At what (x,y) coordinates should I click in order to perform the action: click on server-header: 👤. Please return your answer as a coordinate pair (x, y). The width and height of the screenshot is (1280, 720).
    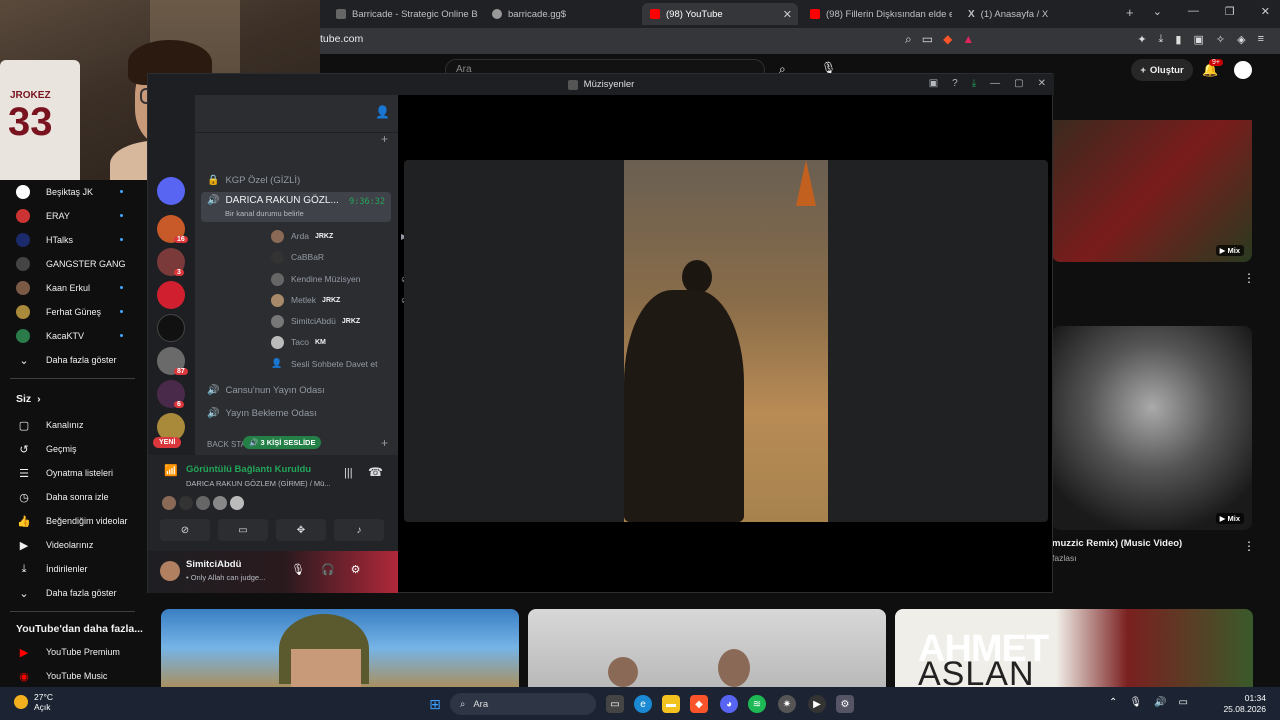
    Looking at the image, I should click on (296, 114).